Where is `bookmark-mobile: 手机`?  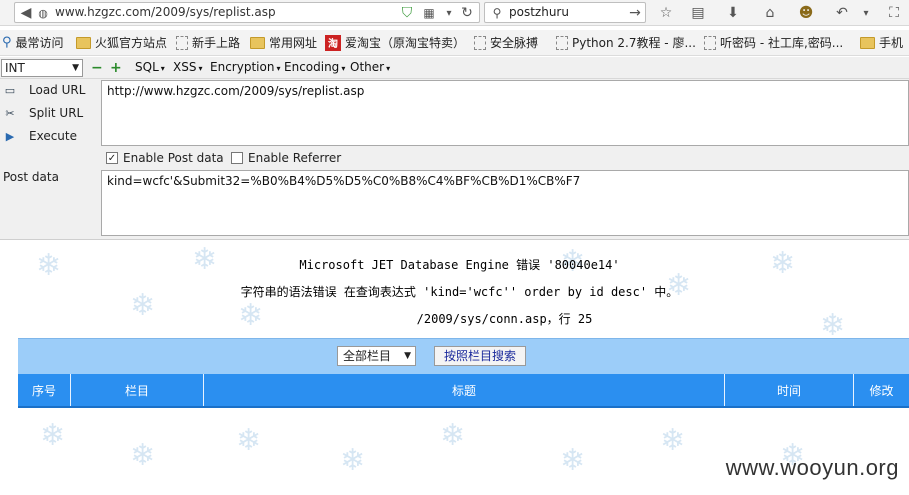
bookmark-mobile: 手机 is located at coordinates (881, 42).